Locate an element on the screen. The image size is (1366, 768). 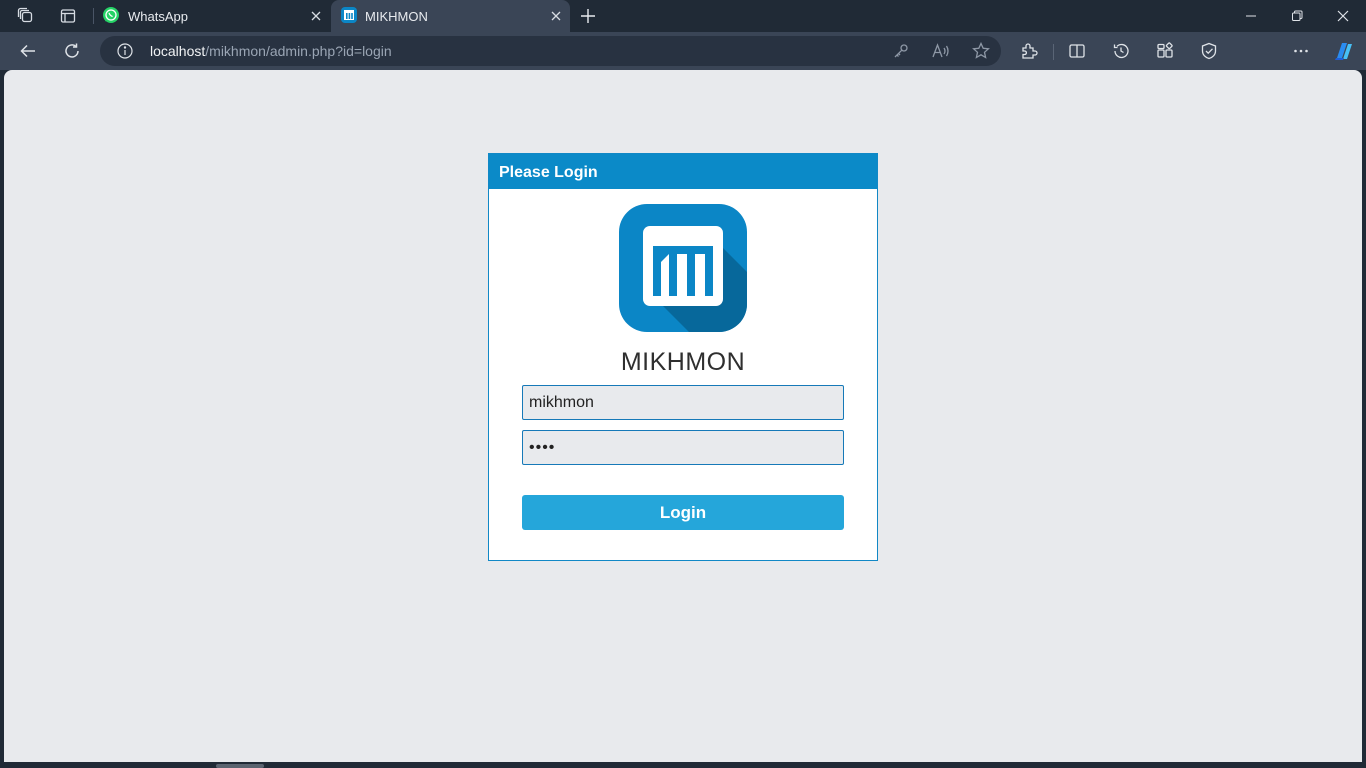
scrollbar-thumb is located at coordinates (240, 766).